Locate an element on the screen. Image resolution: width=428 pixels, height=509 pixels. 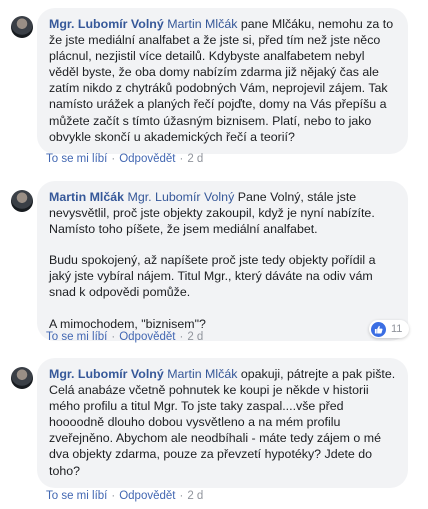
reaction-count: 11 is located at coordinates (397, 329).